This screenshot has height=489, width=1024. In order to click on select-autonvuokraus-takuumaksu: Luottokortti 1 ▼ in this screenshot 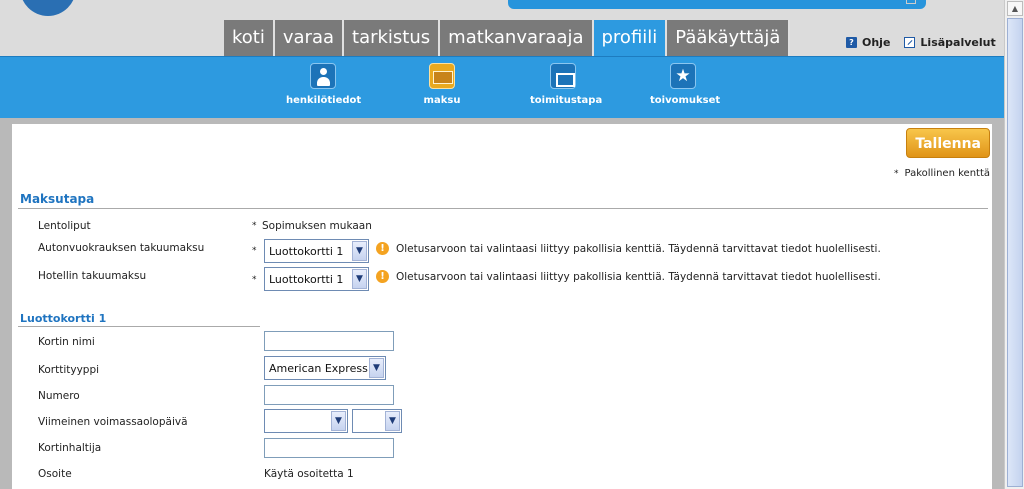, I will do `click(316, 251)`.